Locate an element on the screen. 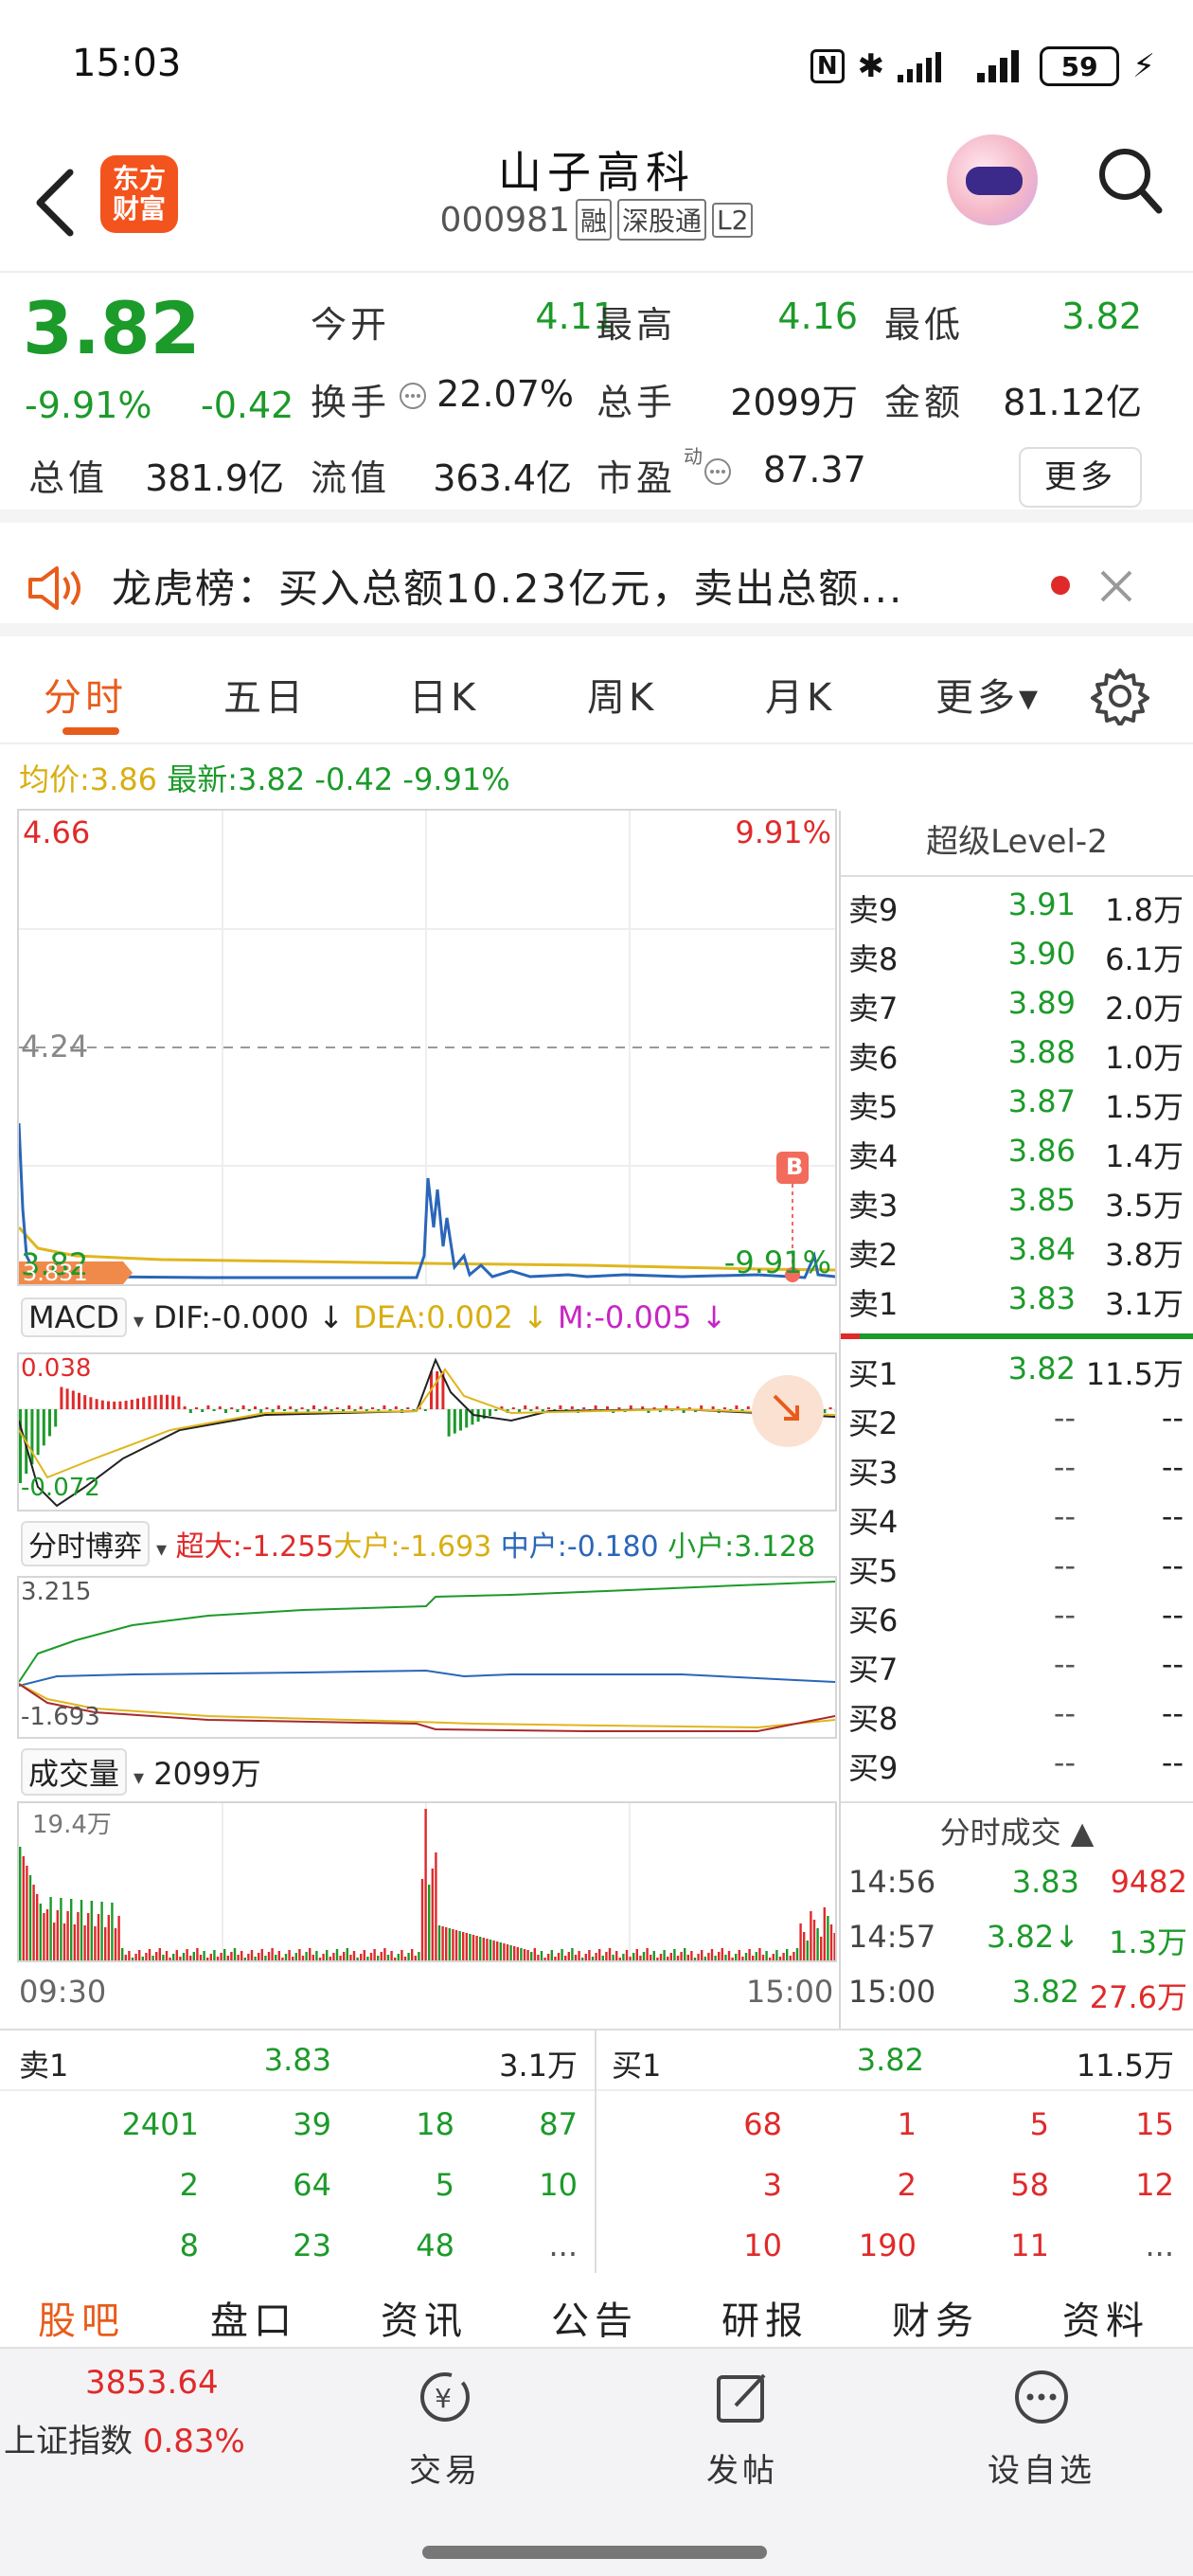  ask-row: 卖8 3.90 6.1万 is located at coordinates (1017, 960).